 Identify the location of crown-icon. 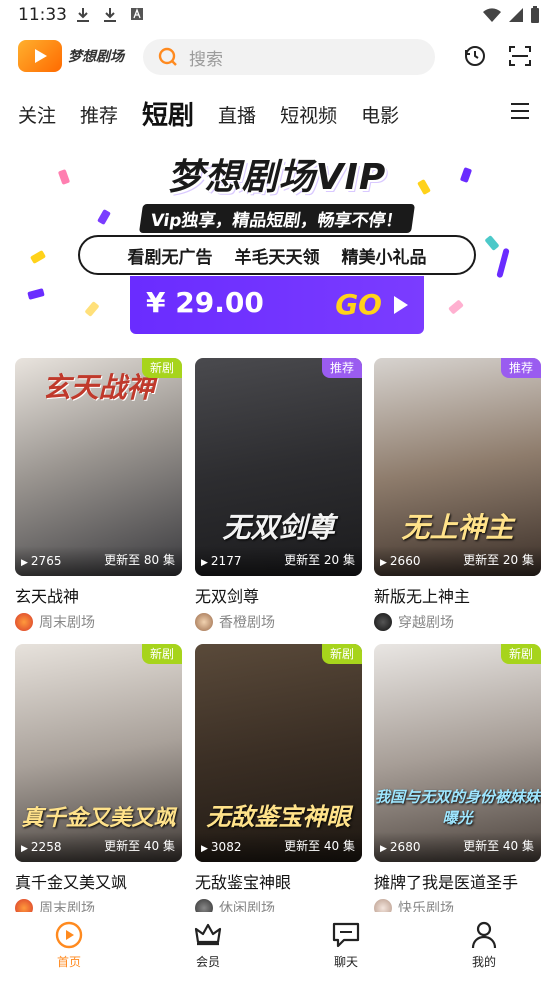
(208, 934).